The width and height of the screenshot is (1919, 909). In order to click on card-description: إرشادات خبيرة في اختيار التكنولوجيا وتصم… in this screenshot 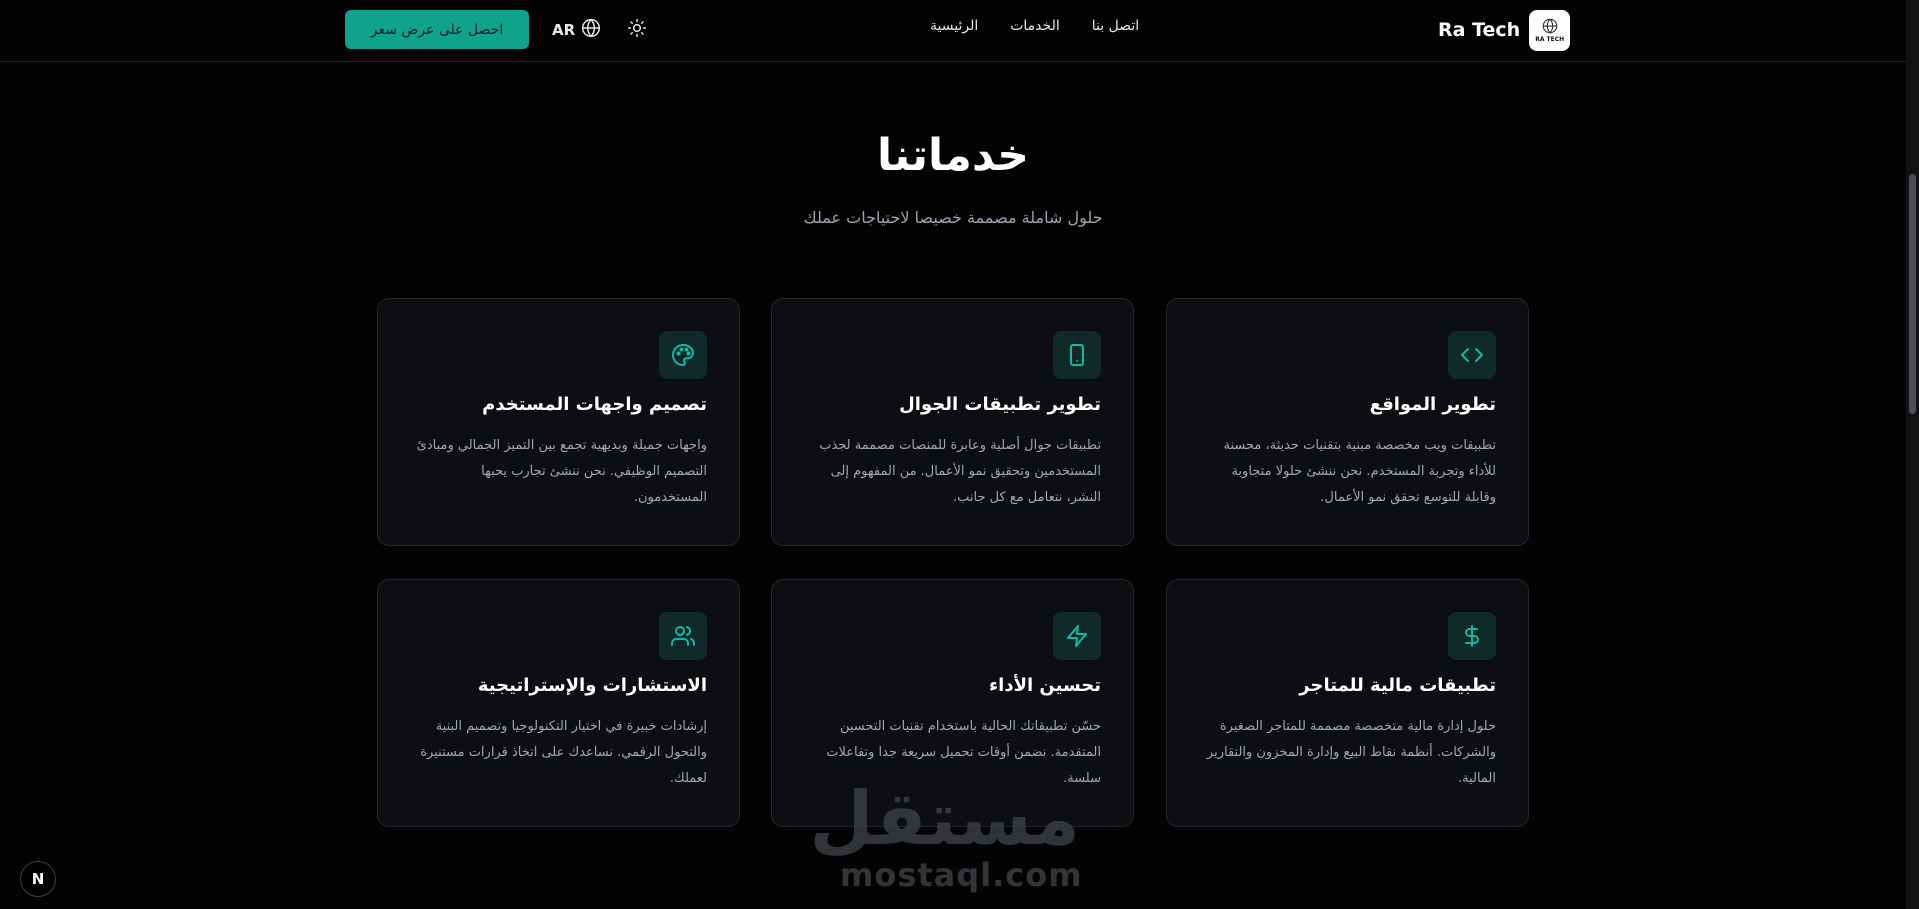, I will do `click(563, 752)`.